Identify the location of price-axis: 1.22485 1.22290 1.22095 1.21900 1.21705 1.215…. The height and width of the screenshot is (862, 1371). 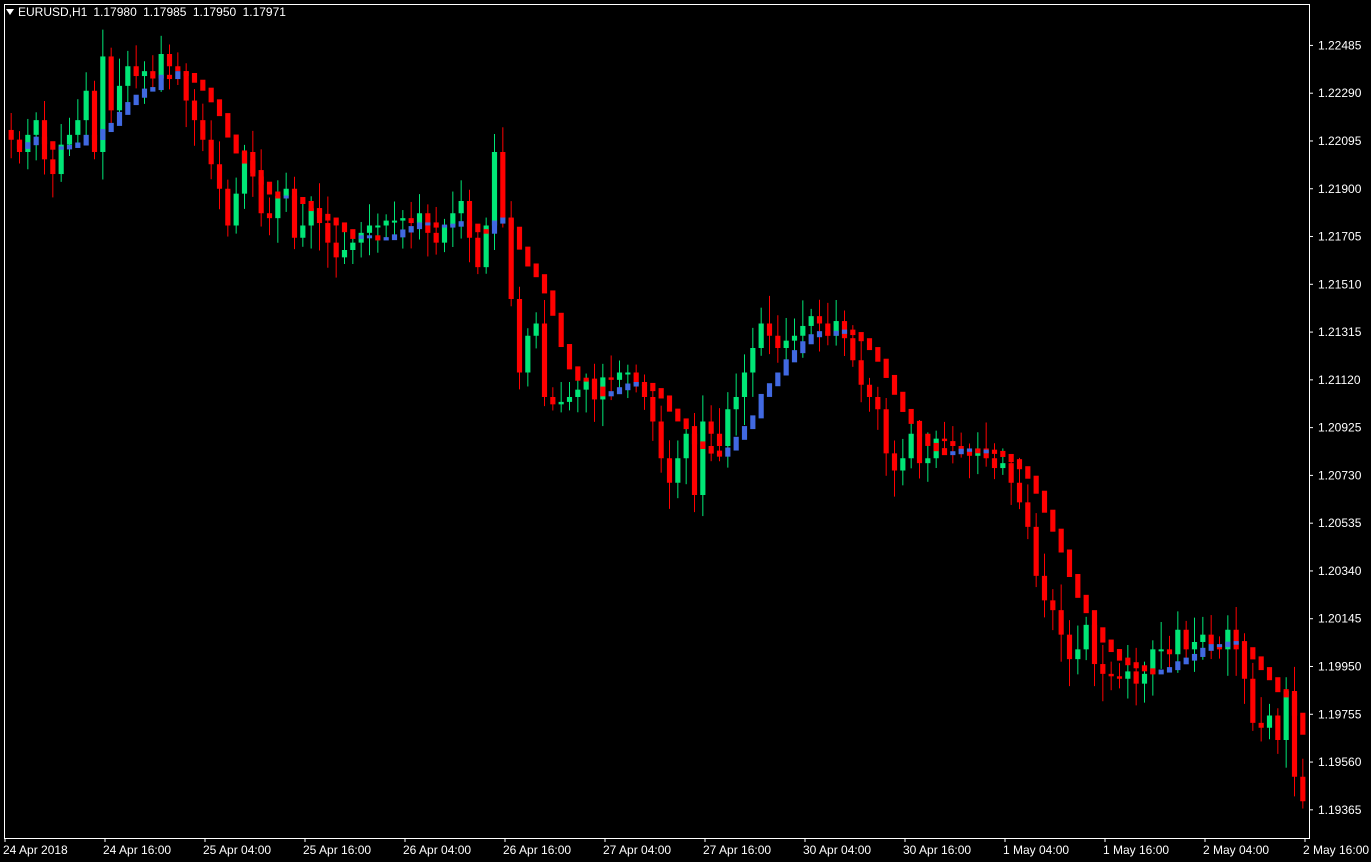
(1335, 427).